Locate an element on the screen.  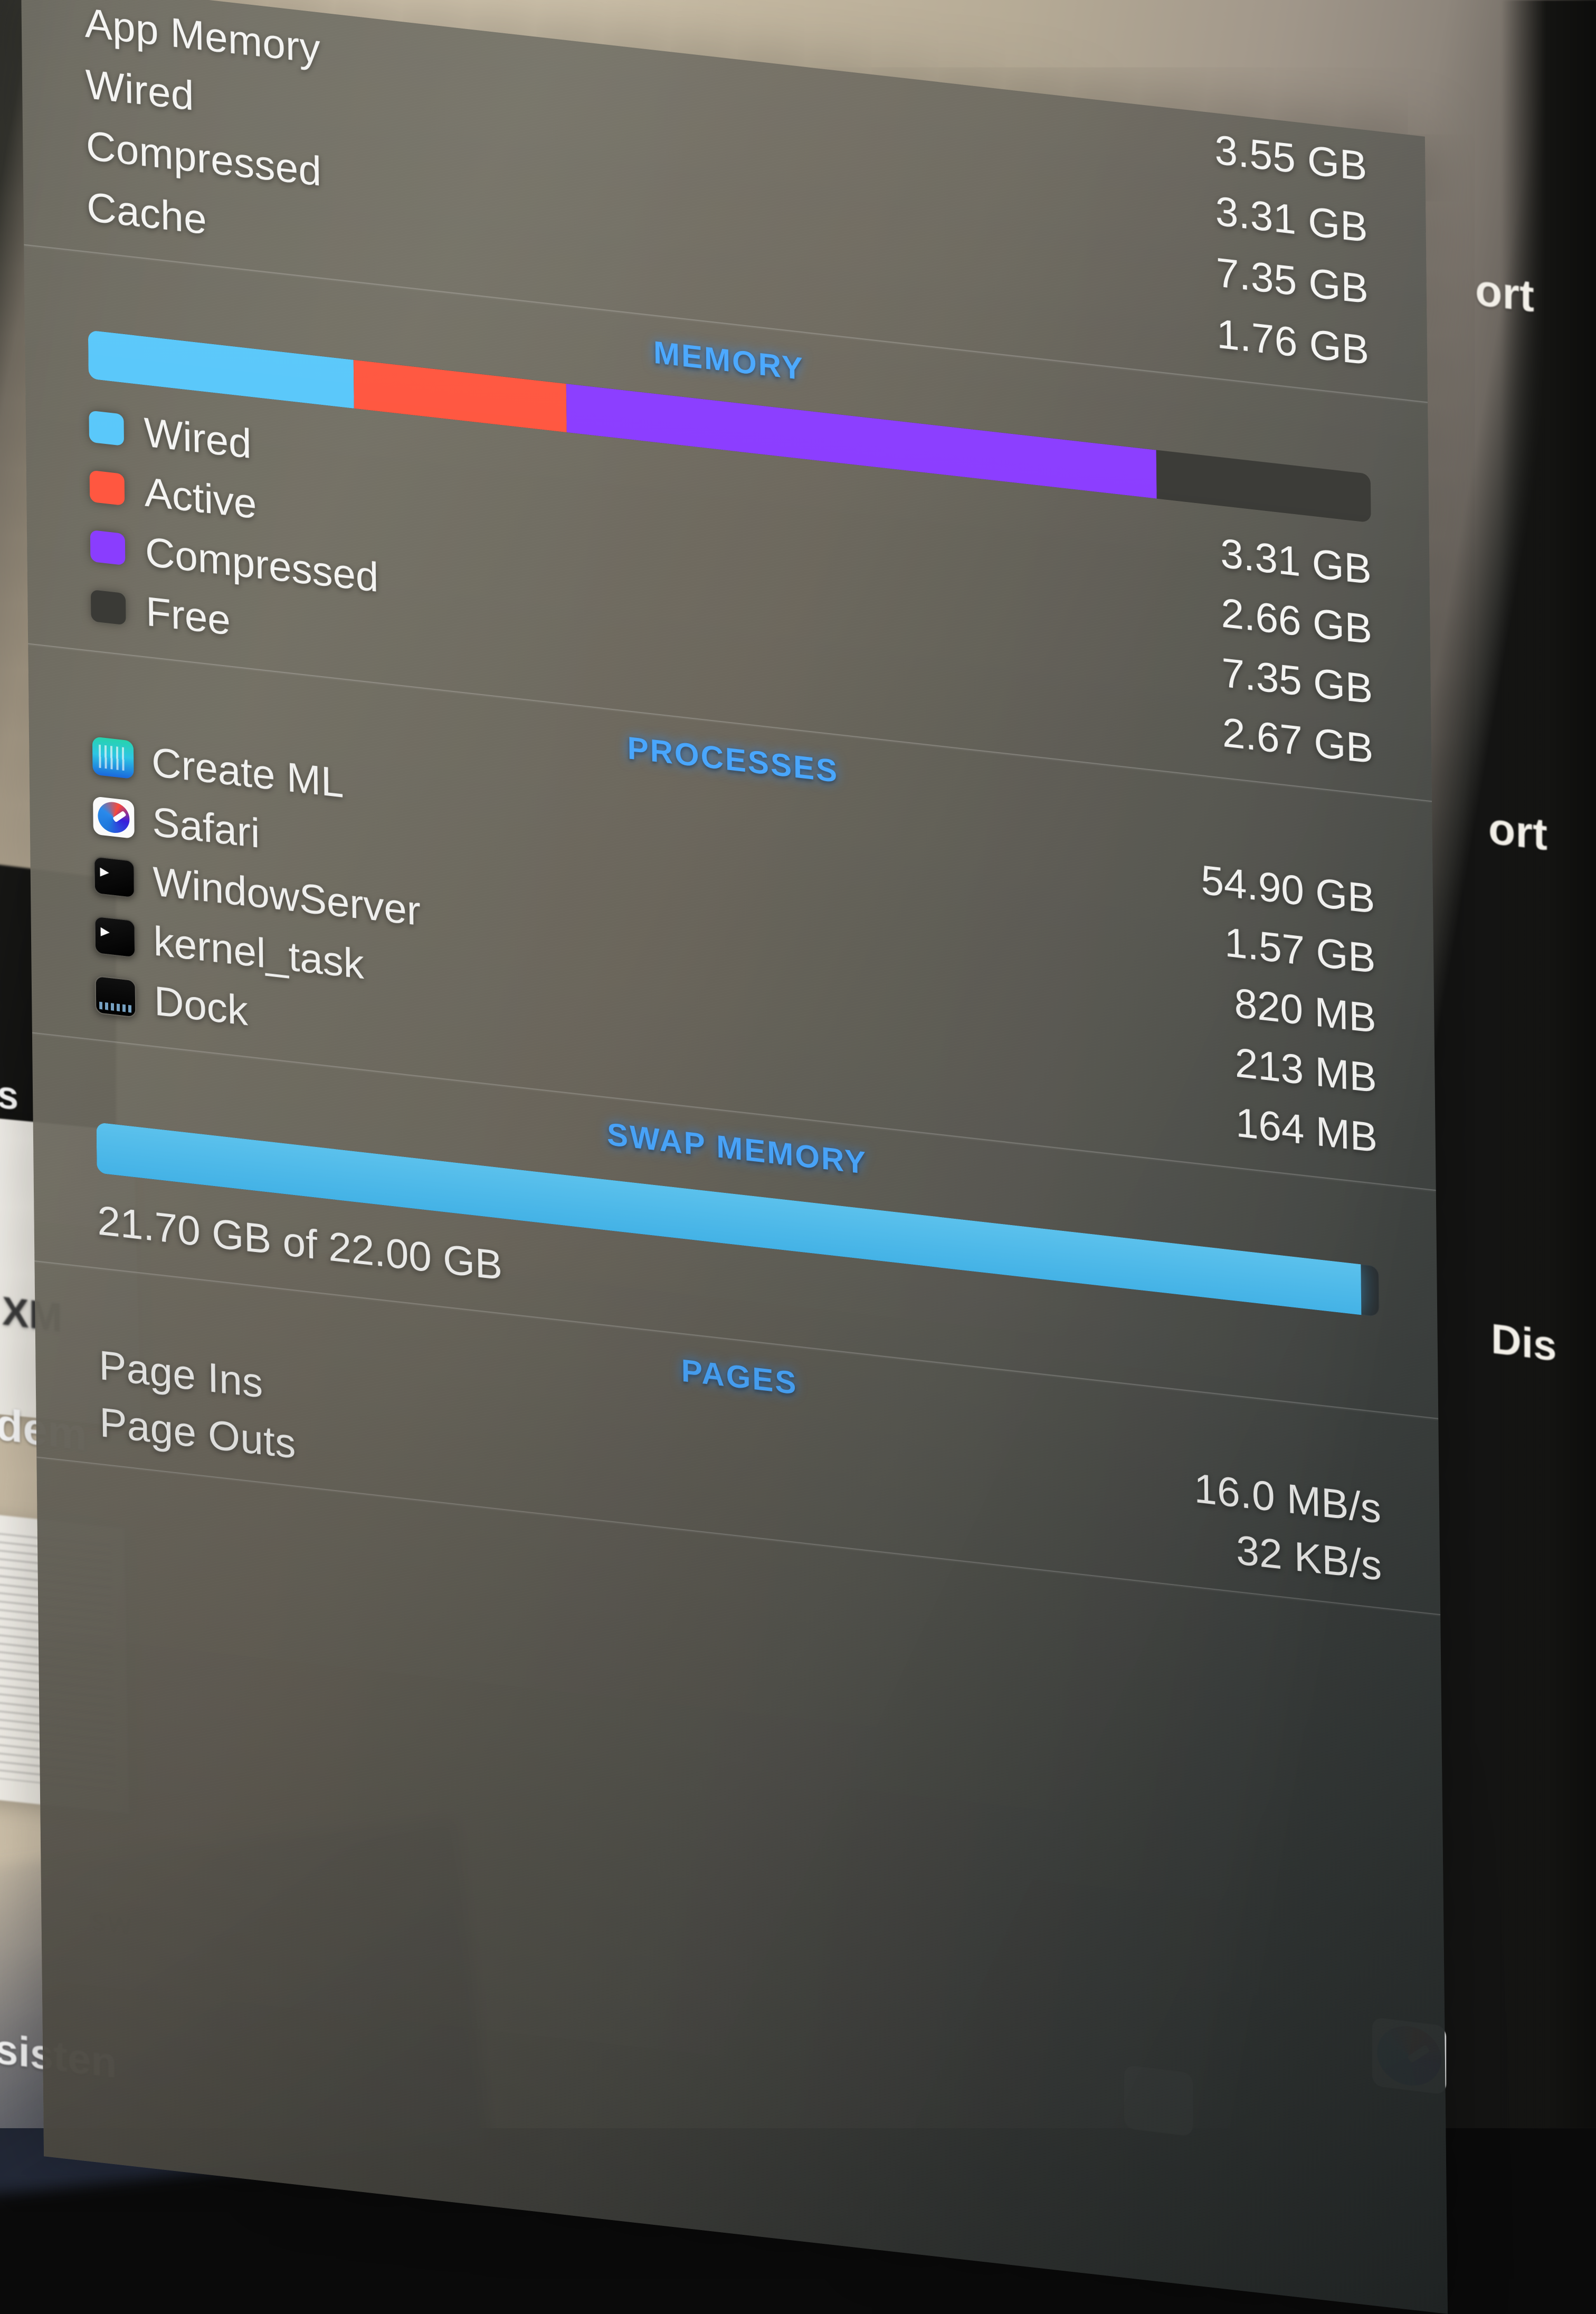
stat-label: Compressed is located at coordinates (204, 158).